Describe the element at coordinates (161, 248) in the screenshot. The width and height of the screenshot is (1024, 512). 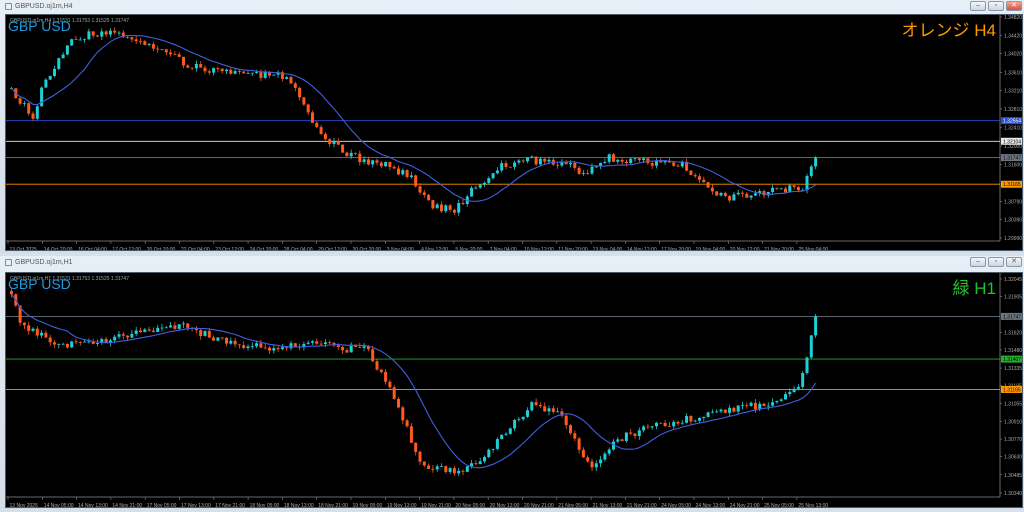
I see `time-label: 20 Oct 20:00` at that location.